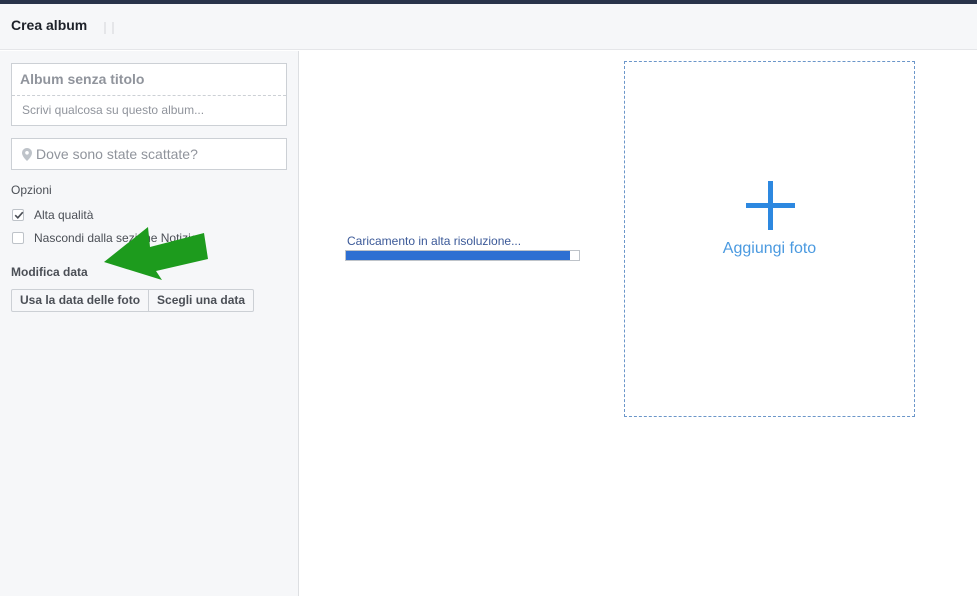 The height and width of the screenshot is (596, 977). Describe the element at coordinates (49, 272) in the screenshot. I see `edit-date-heading: Modifica data` at that location.